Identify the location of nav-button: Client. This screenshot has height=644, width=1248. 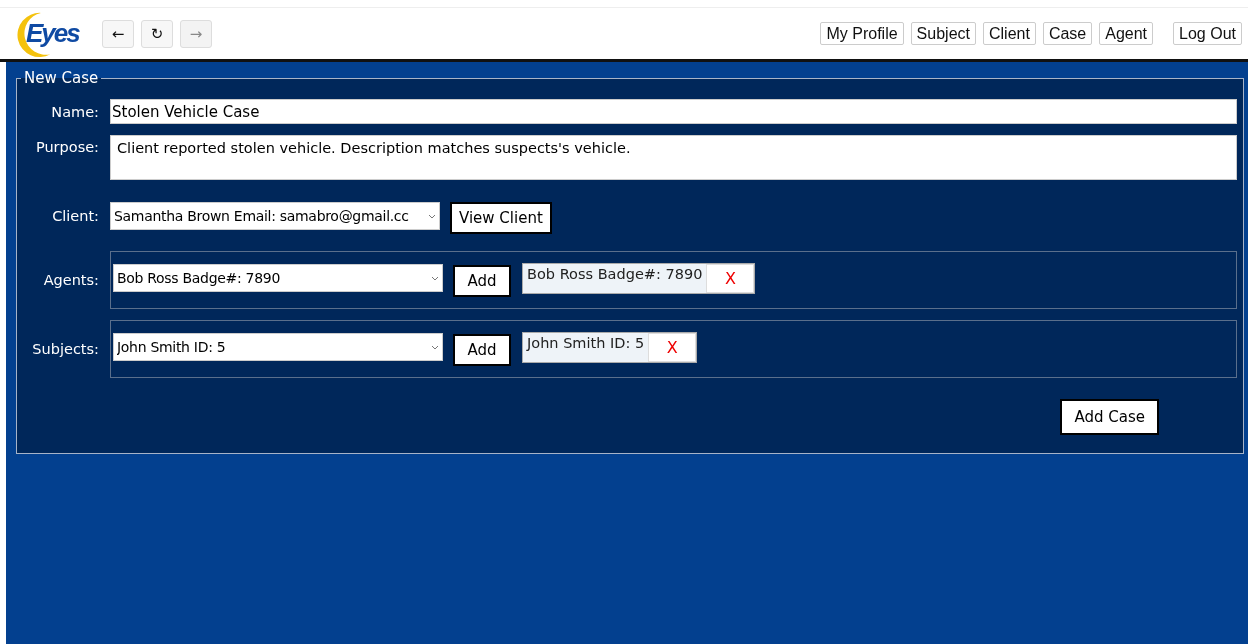
(1009, 33).